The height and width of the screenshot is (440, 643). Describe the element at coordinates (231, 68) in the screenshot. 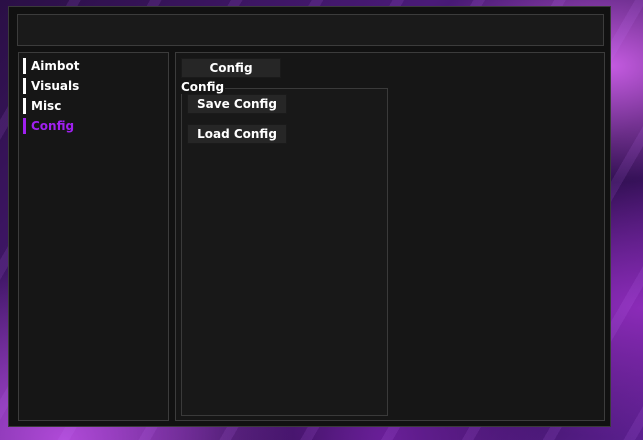

I see `tab-config: Config` at that location.